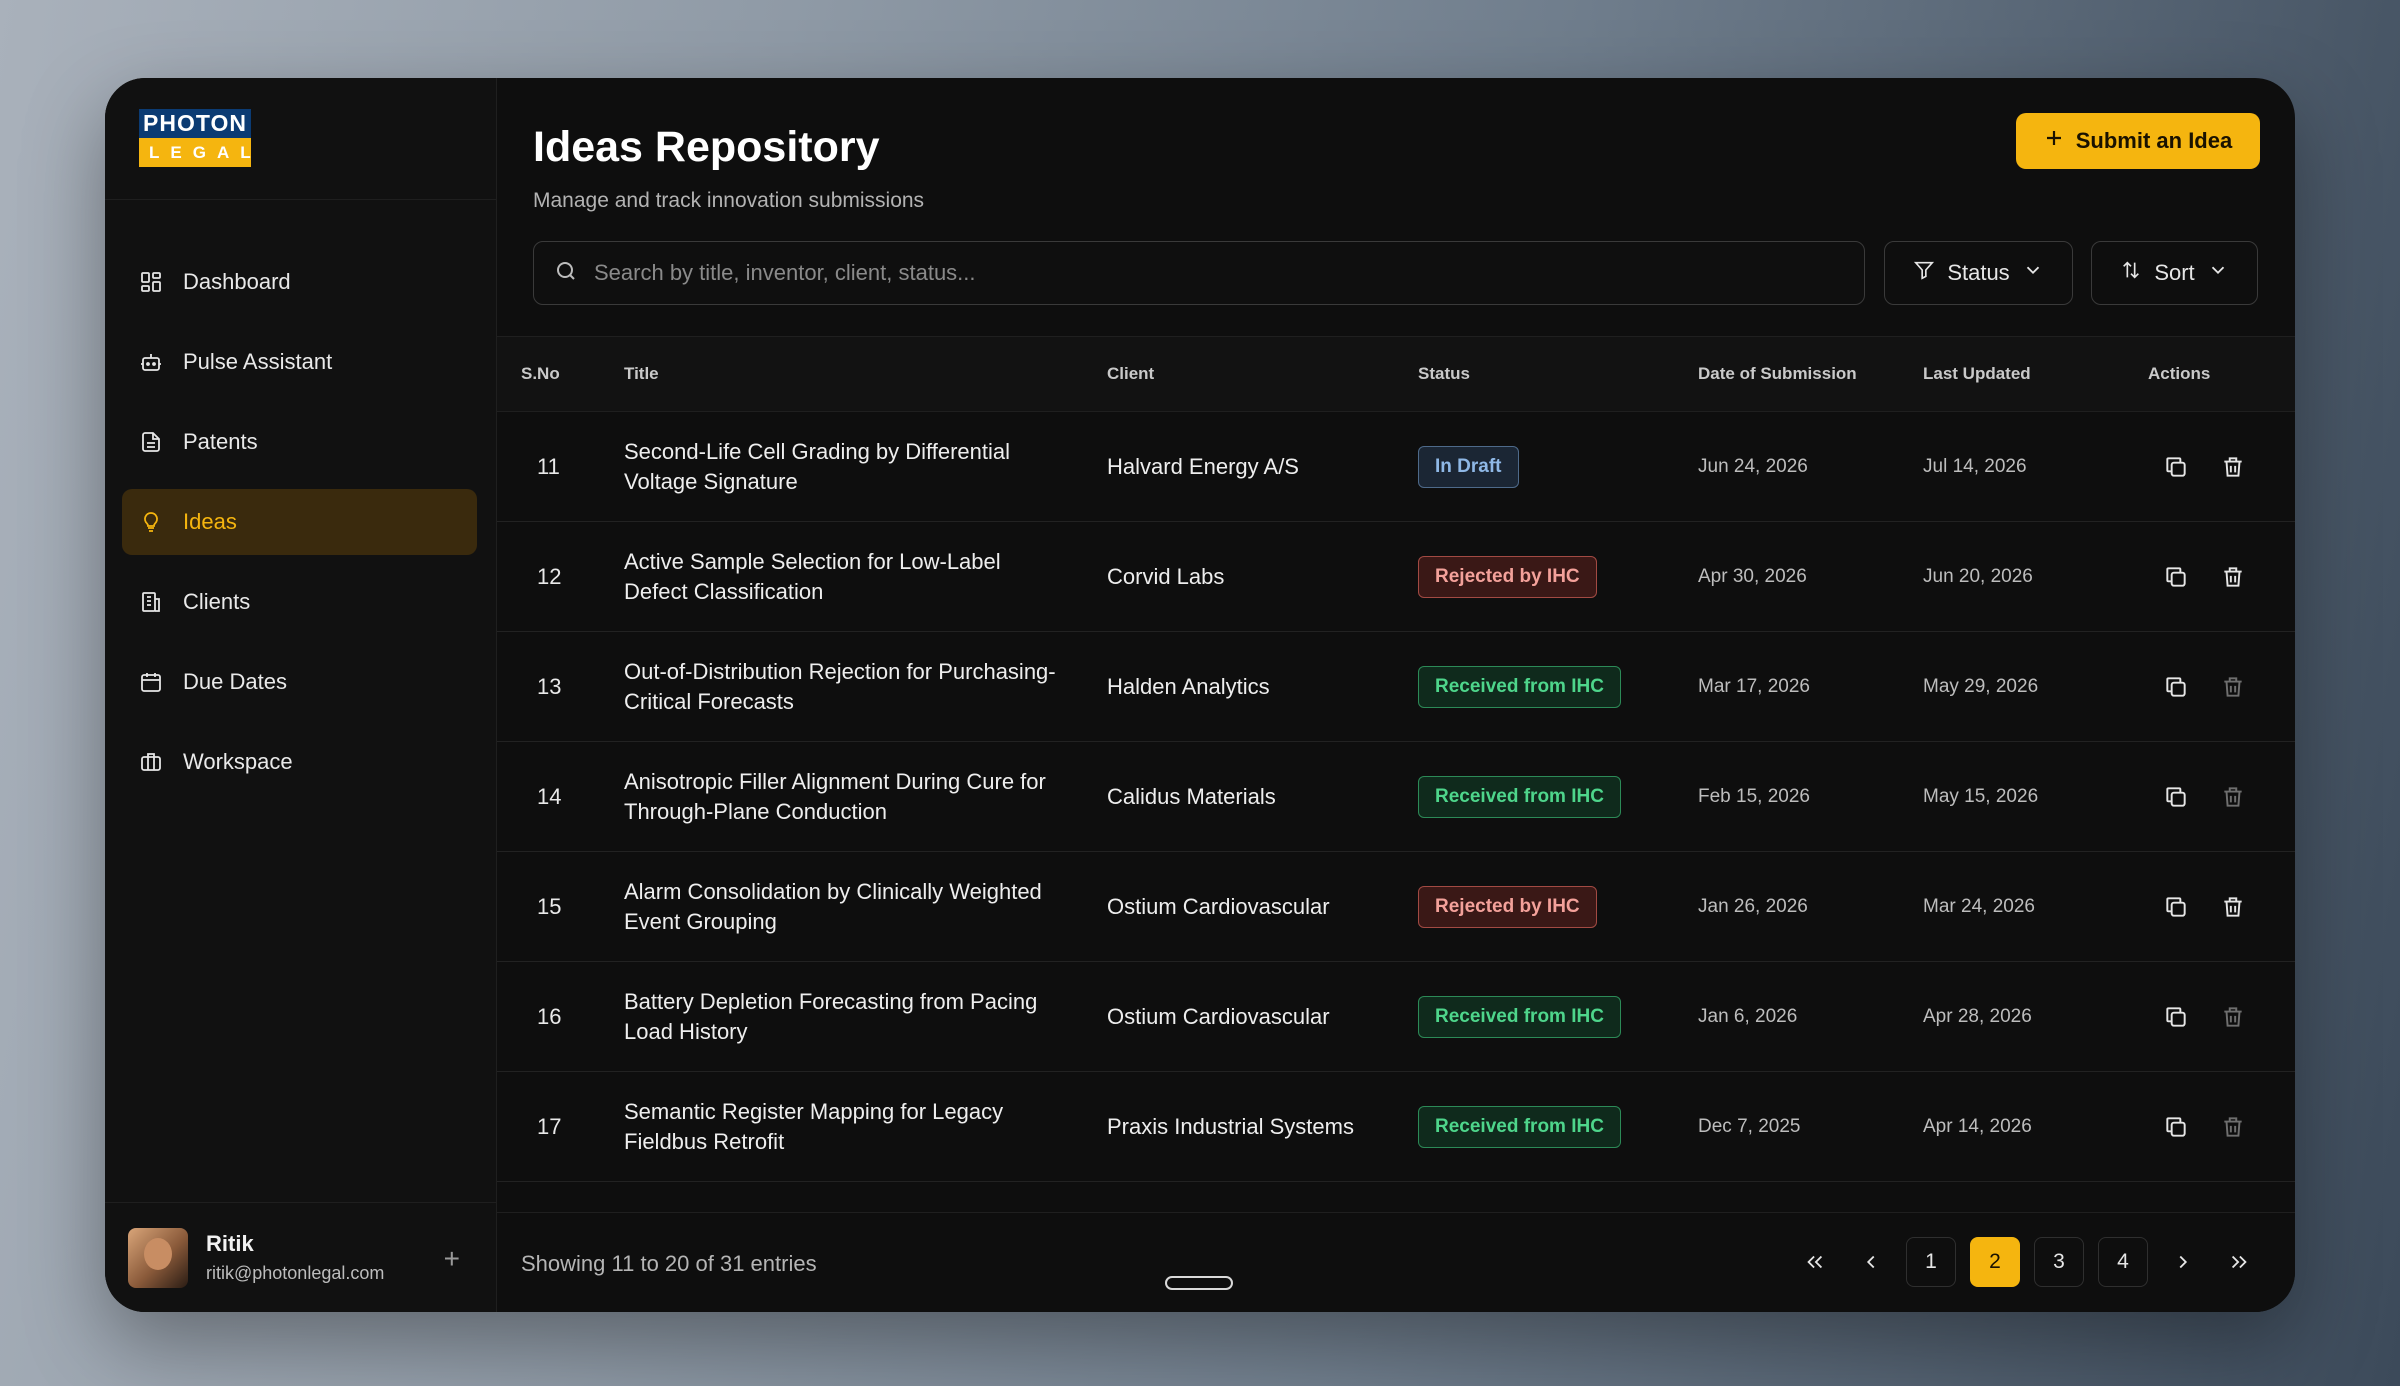 The width and height of the screenshot is (2400, 1386). I want to click on sidebar-item-clients: Clients, so click(299, 602).